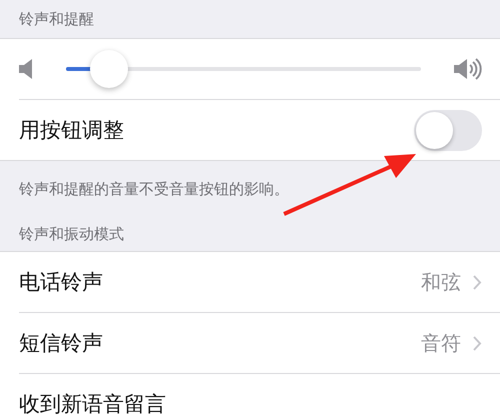 The image size is (500, 416). What do you see at coordinates (441, 343) in the screenshot?
I see `setting-value: 音符` at bounding box center [441, 343].